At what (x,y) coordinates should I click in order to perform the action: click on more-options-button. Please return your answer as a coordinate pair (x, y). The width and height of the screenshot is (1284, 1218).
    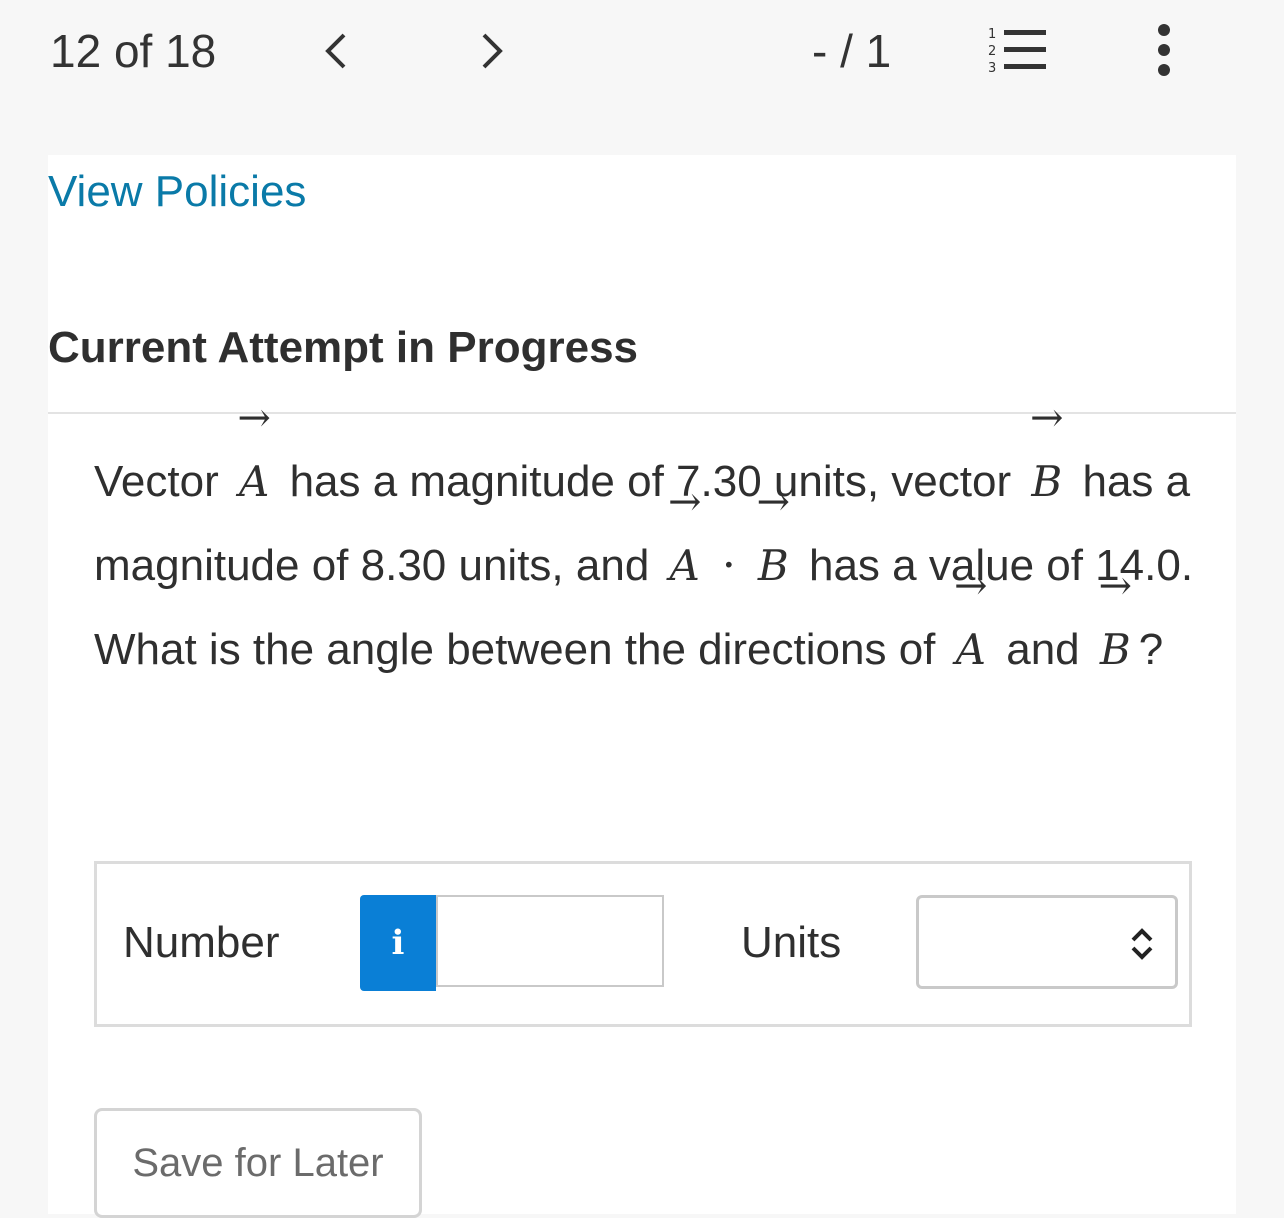
    Looking at the image, I should click on (1164, 50).